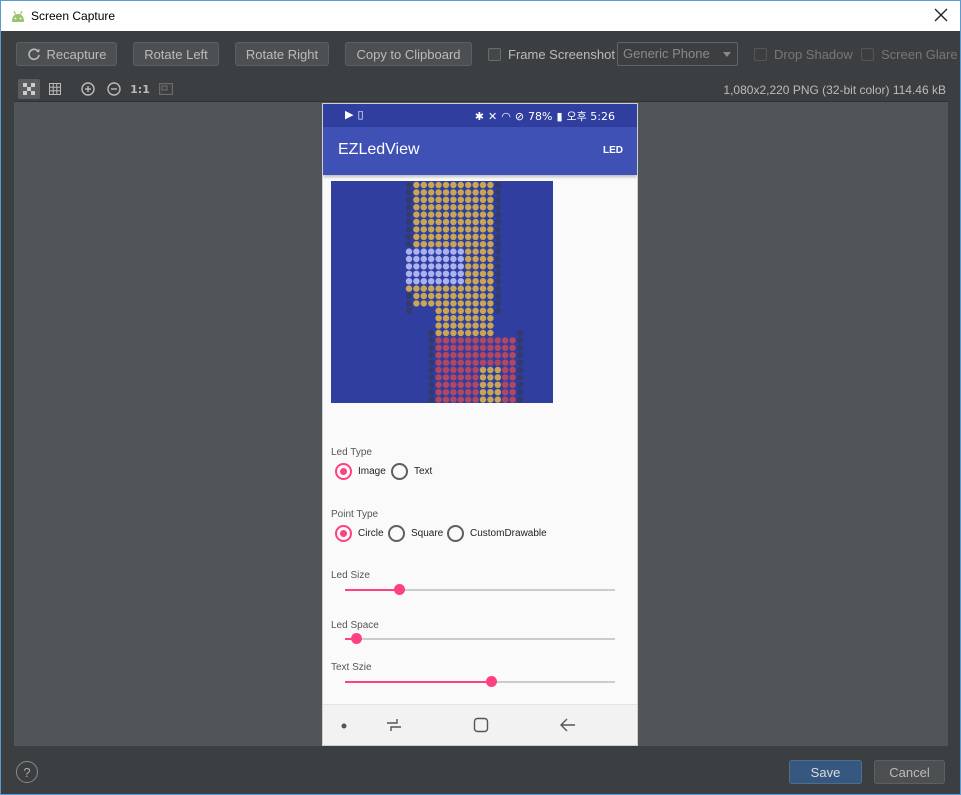 The height and width of the screenshot is (795, 961). Describe the element at coordinates (408, 54) in the screenshot. I see `copy-to-clipboard-button: Copy to Clipboard` at that location.